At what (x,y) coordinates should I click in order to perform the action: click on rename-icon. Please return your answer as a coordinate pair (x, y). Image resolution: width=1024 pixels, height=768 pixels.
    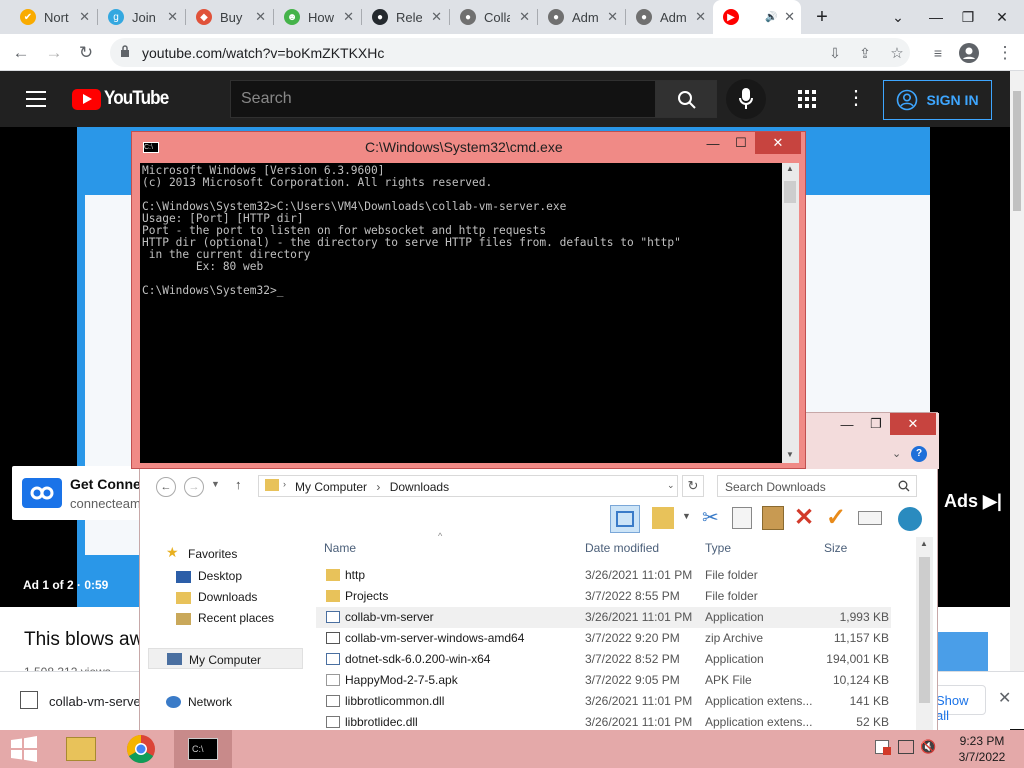
    Looking at the image, I should click on (870, 518).